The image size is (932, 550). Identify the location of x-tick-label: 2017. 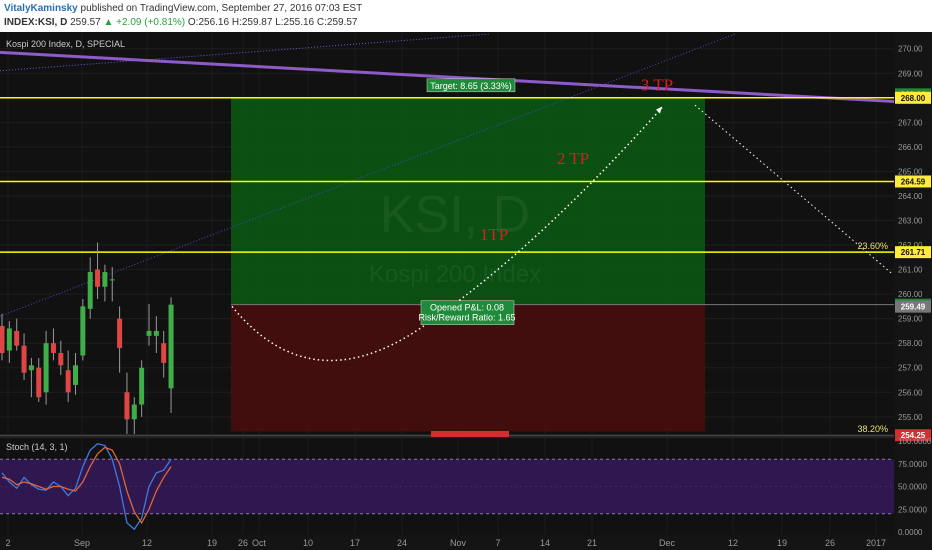
(876, 543).